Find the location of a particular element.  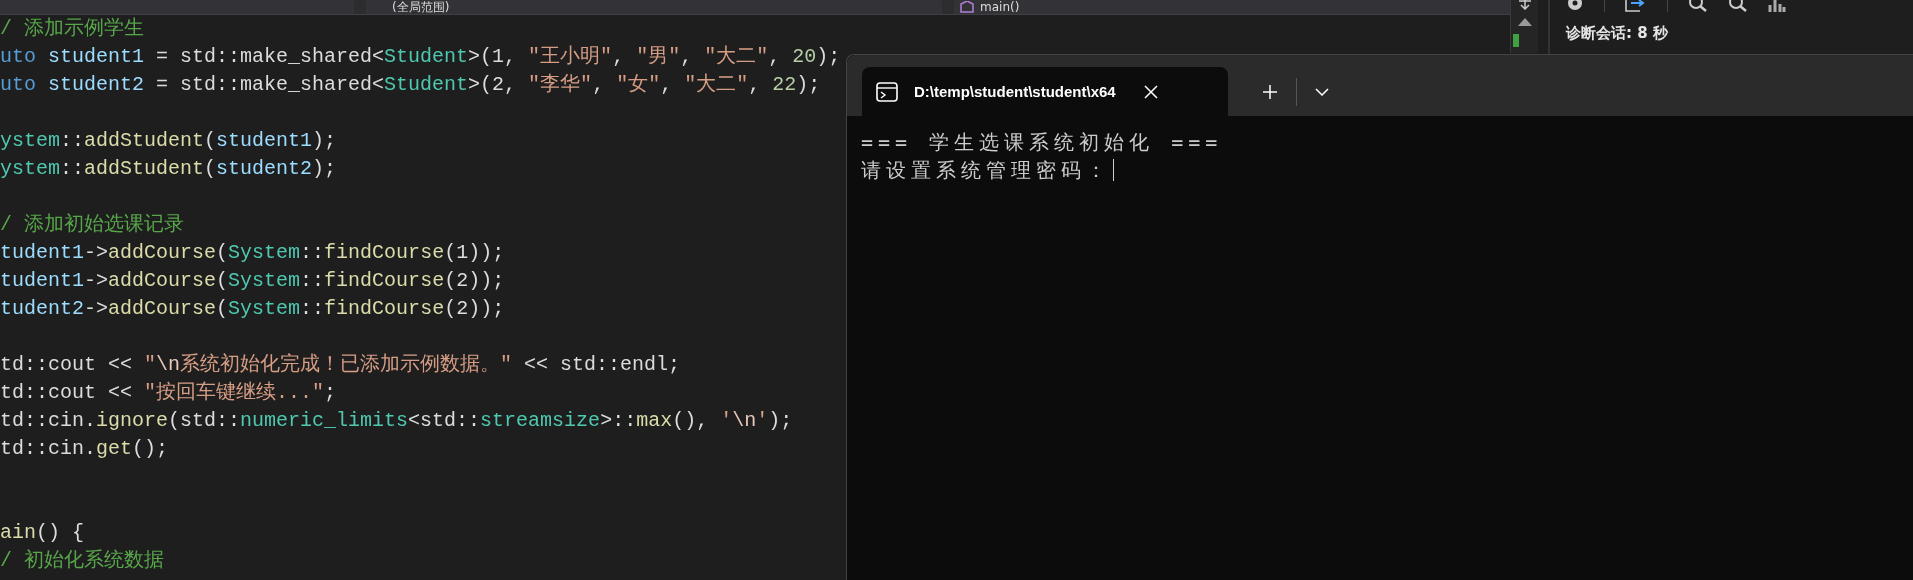

export-icon is located at coordinates (1636, 6).